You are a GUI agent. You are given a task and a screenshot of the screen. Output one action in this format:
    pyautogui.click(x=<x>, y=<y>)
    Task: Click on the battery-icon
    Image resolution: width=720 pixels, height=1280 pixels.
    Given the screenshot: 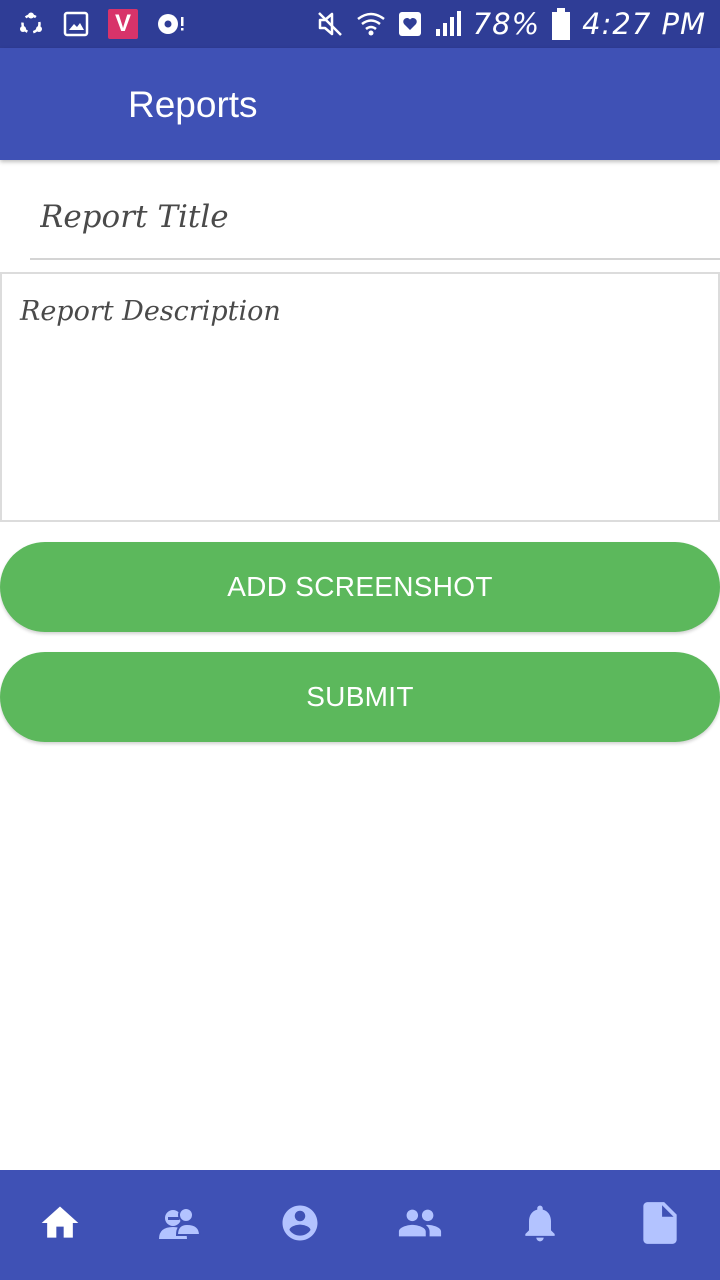 What is the action you would take?
    pyautogui.click(x=561, y=24)
    